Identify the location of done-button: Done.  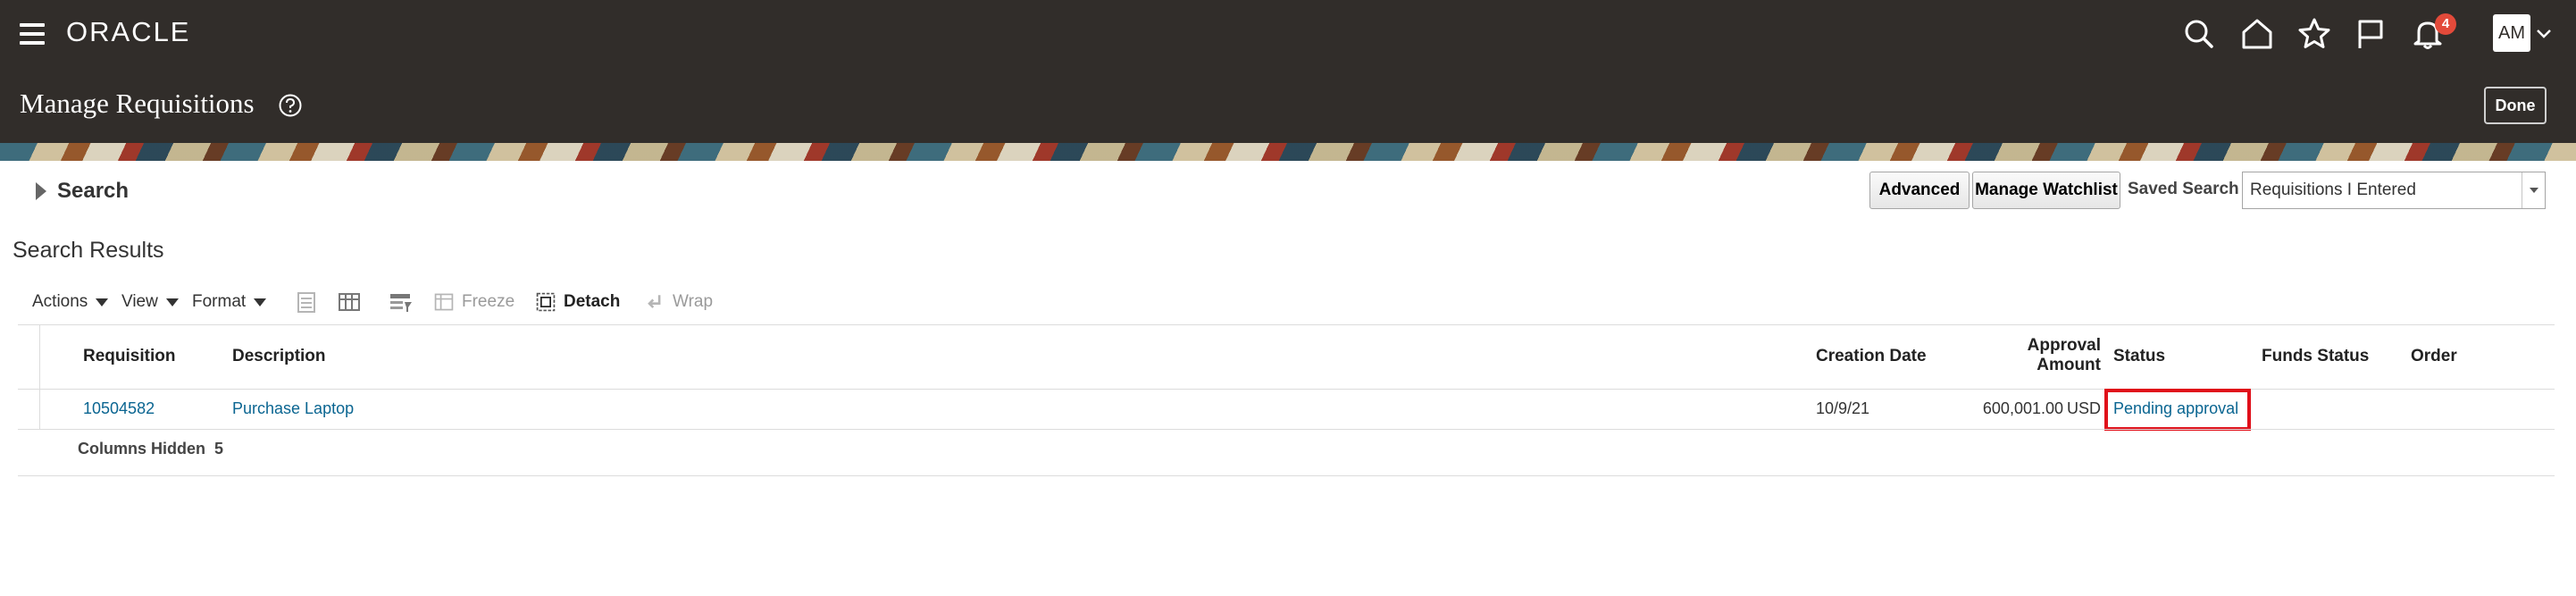
(2516, 105).